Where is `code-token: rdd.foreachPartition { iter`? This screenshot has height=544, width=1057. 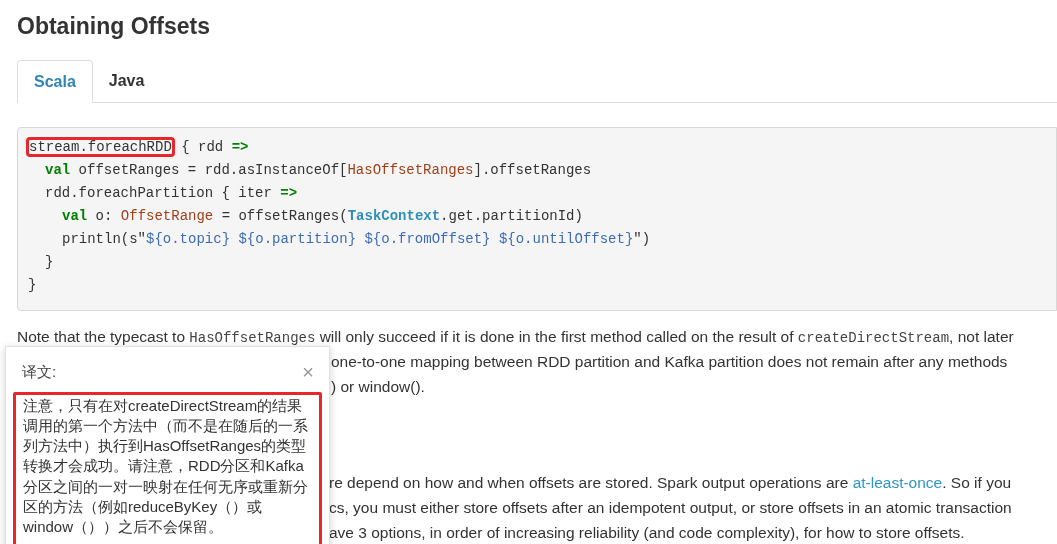
code-token: rdd.foreachPartition { iter is located at coordinates (159, 193).